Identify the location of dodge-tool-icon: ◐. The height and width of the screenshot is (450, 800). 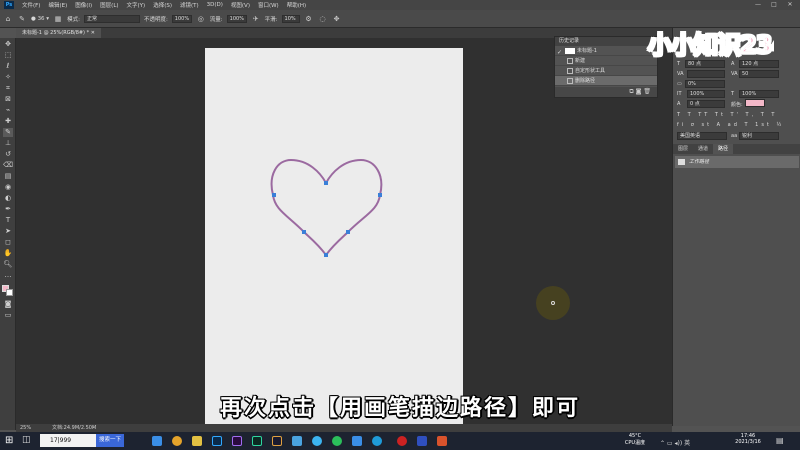
(8, 198).